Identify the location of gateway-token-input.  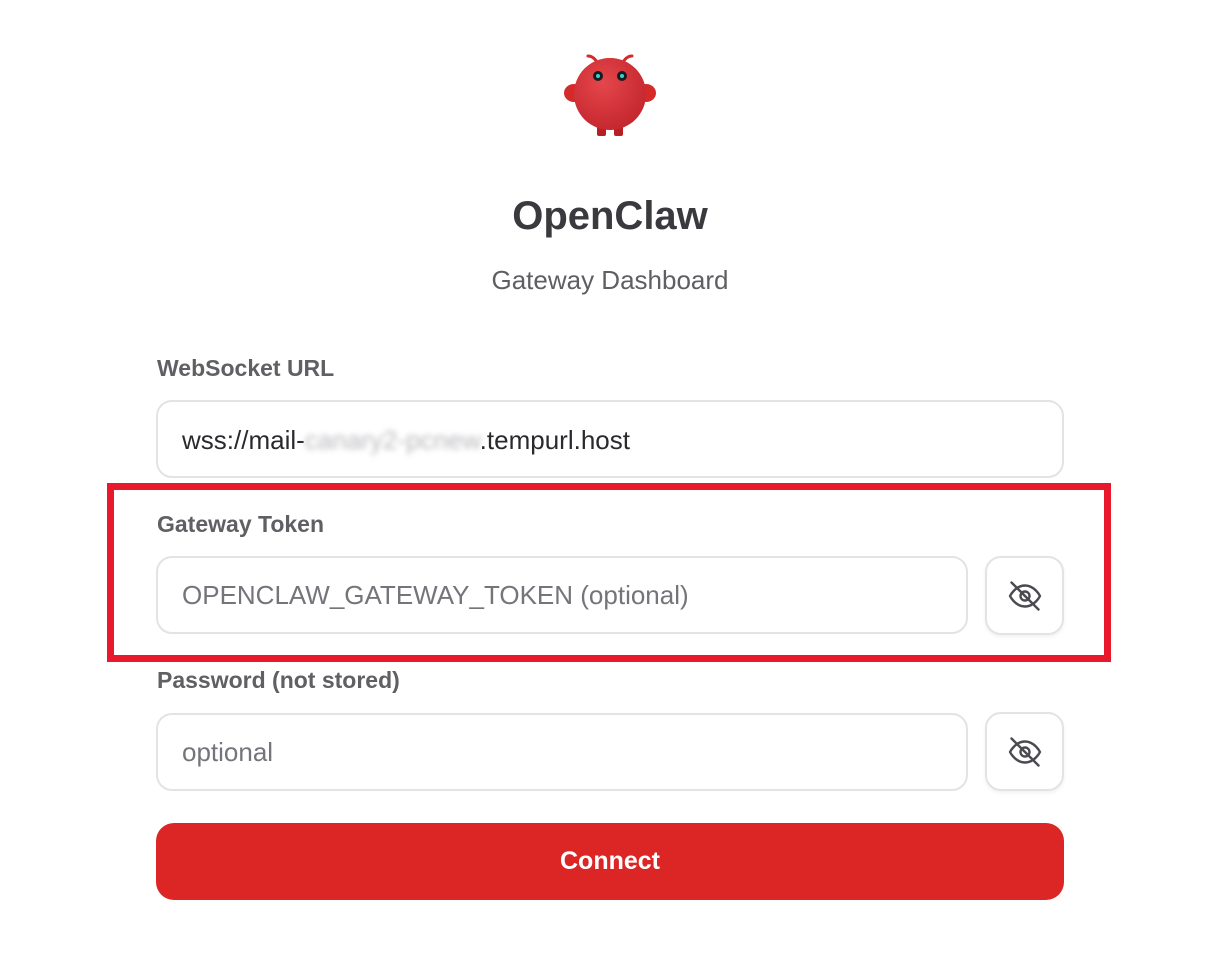
(562, 595).